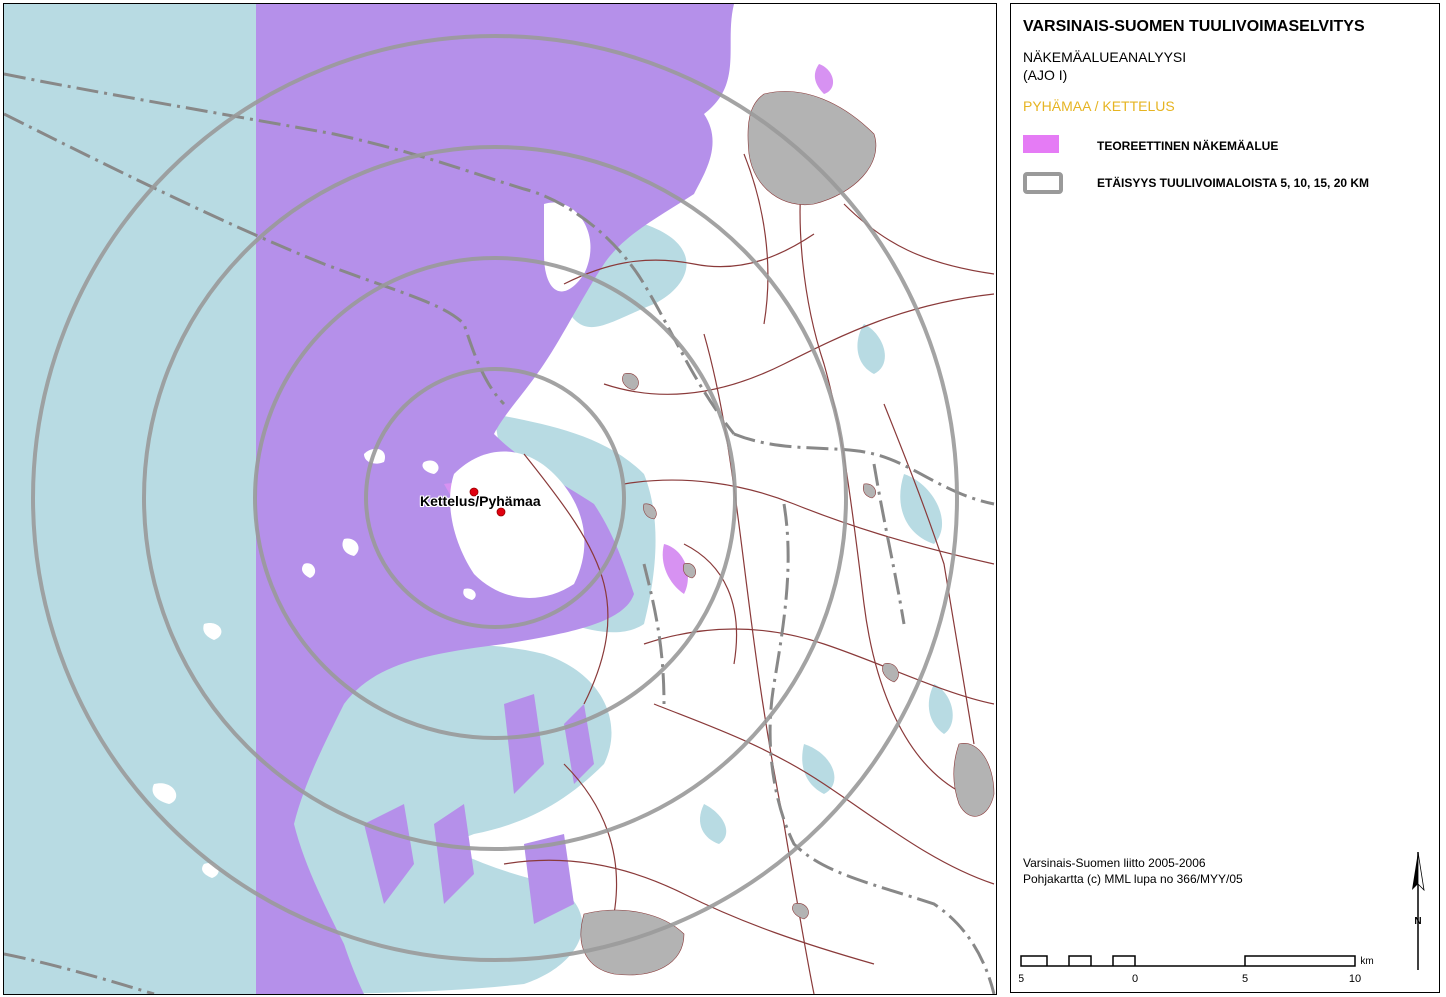  I want to click on ring-swatch-icon, so click(1043, 183).